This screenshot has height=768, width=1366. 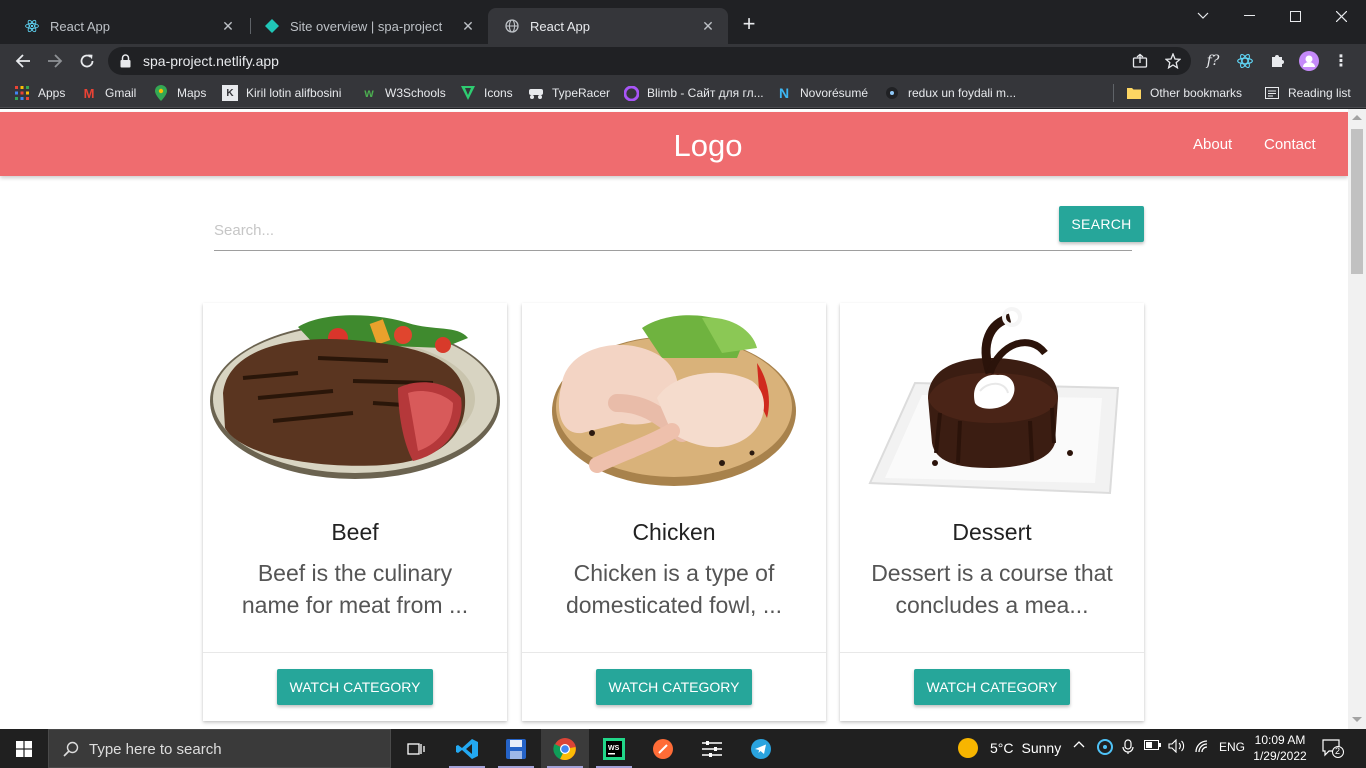 What do you see at coordinates (761, 748) in the screenshot?
I see `telegram-icon` at bounding box center [761, 748].